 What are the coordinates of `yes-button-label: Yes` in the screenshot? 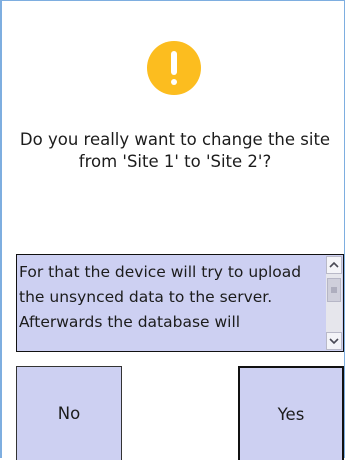 It's located at (291, 414).